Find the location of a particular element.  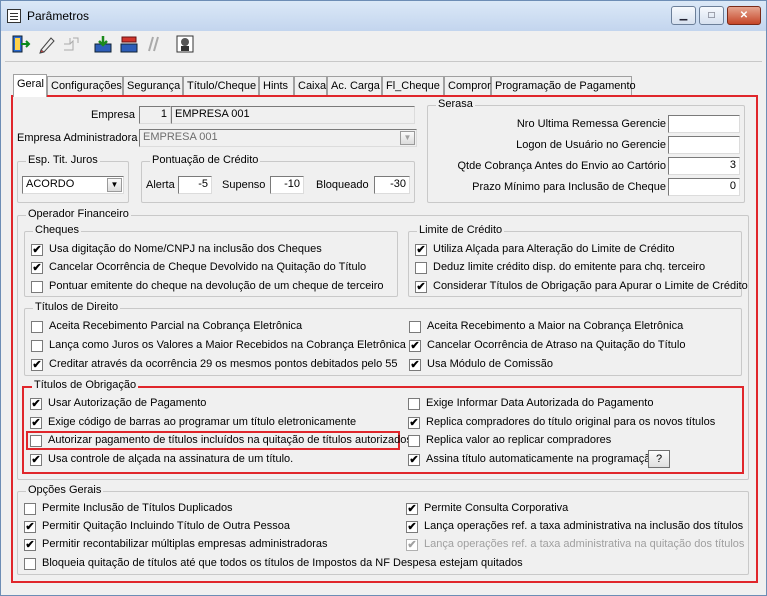

tab-programacao-pagamento: Programação de Pagamento is located at coordinates (563, 86).